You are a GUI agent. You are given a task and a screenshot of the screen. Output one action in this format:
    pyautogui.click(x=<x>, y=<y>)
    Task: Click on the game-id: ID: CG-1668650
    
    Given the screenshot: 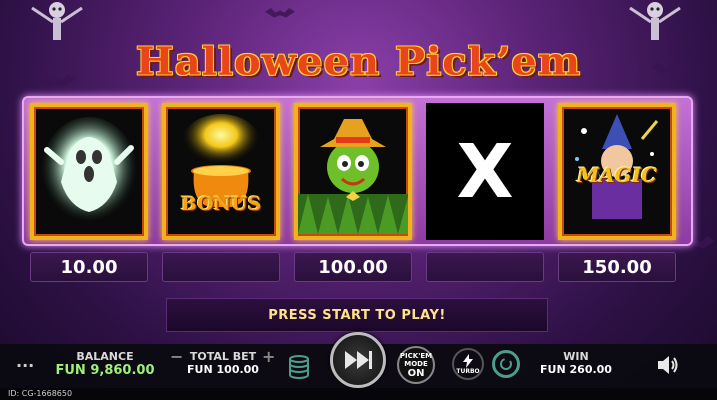 What is the action you would take?
    pyautogui.click(x=358, y=394)
    